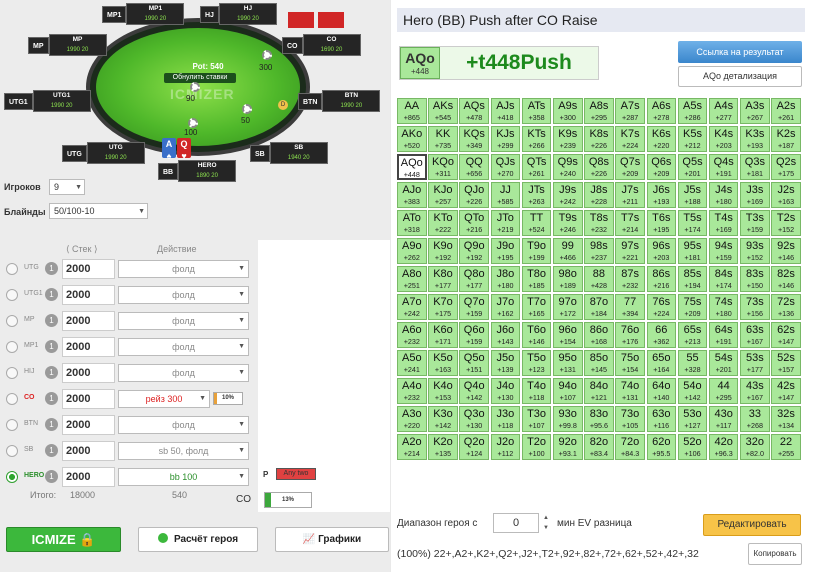  Describe the element at coordinates (786, 167) in the screenshot. I see `hand-cell: Q2s +175` at that location.